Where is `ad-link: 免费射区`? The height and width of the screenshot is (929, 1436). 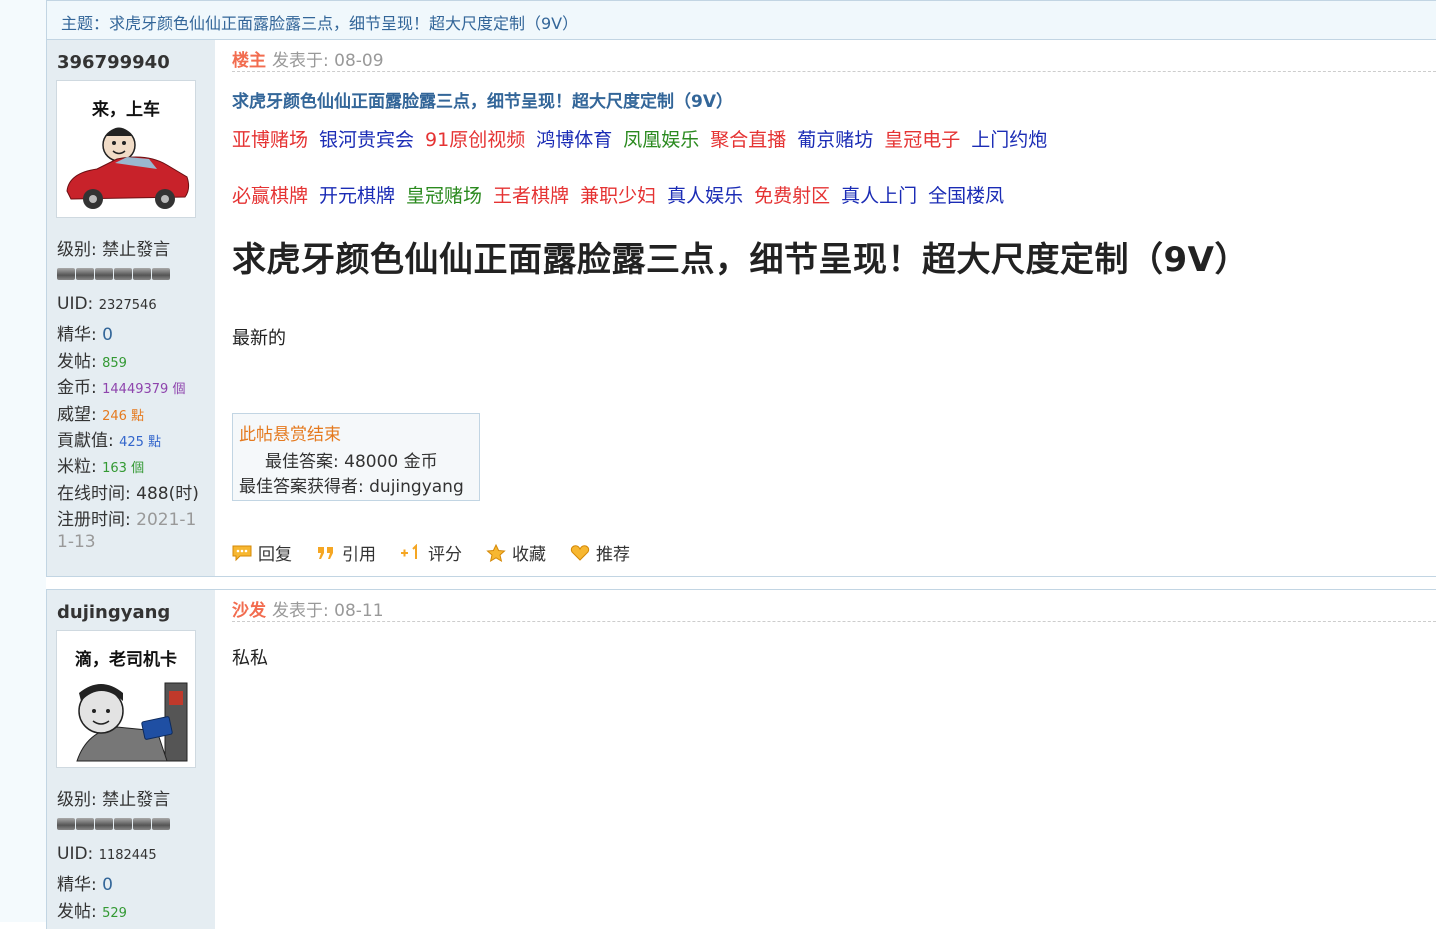 ad-link: 免费射区 is located at coordinates (792, 196).